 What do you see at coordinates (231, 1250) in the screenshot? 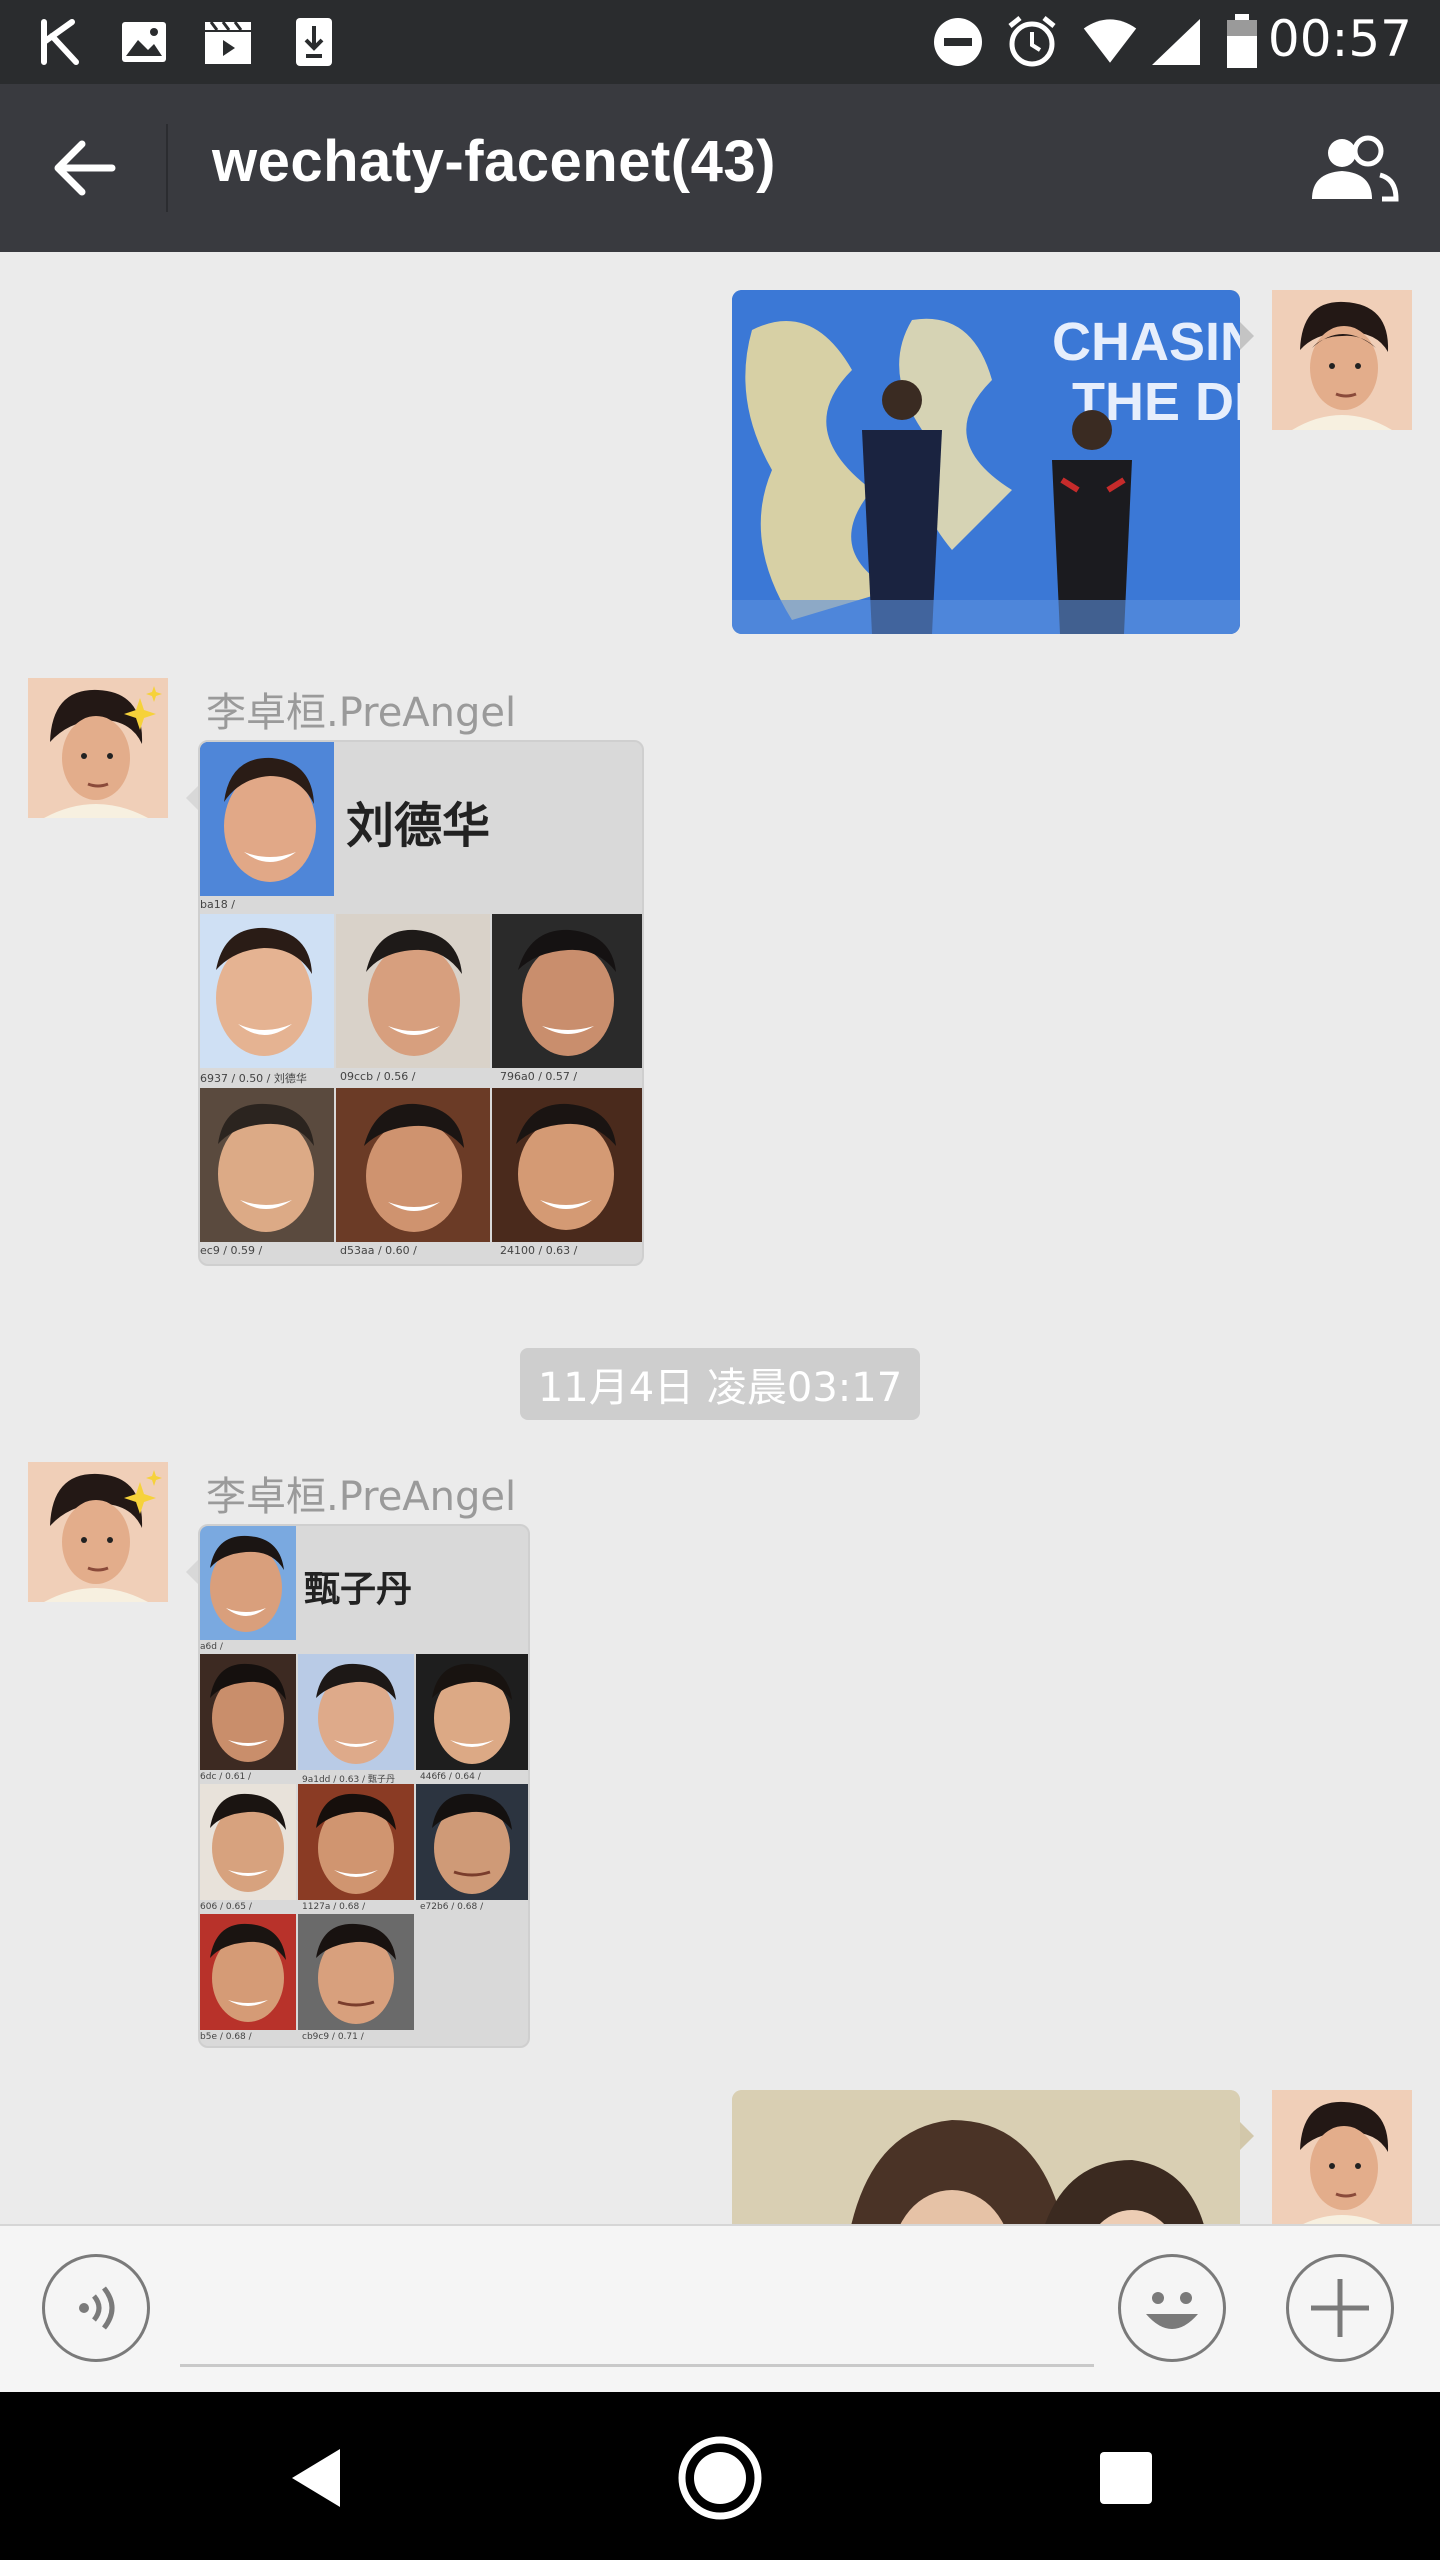
I see `face-caption: ec9 / 0.59 /` at bounding box center [231, 1250].